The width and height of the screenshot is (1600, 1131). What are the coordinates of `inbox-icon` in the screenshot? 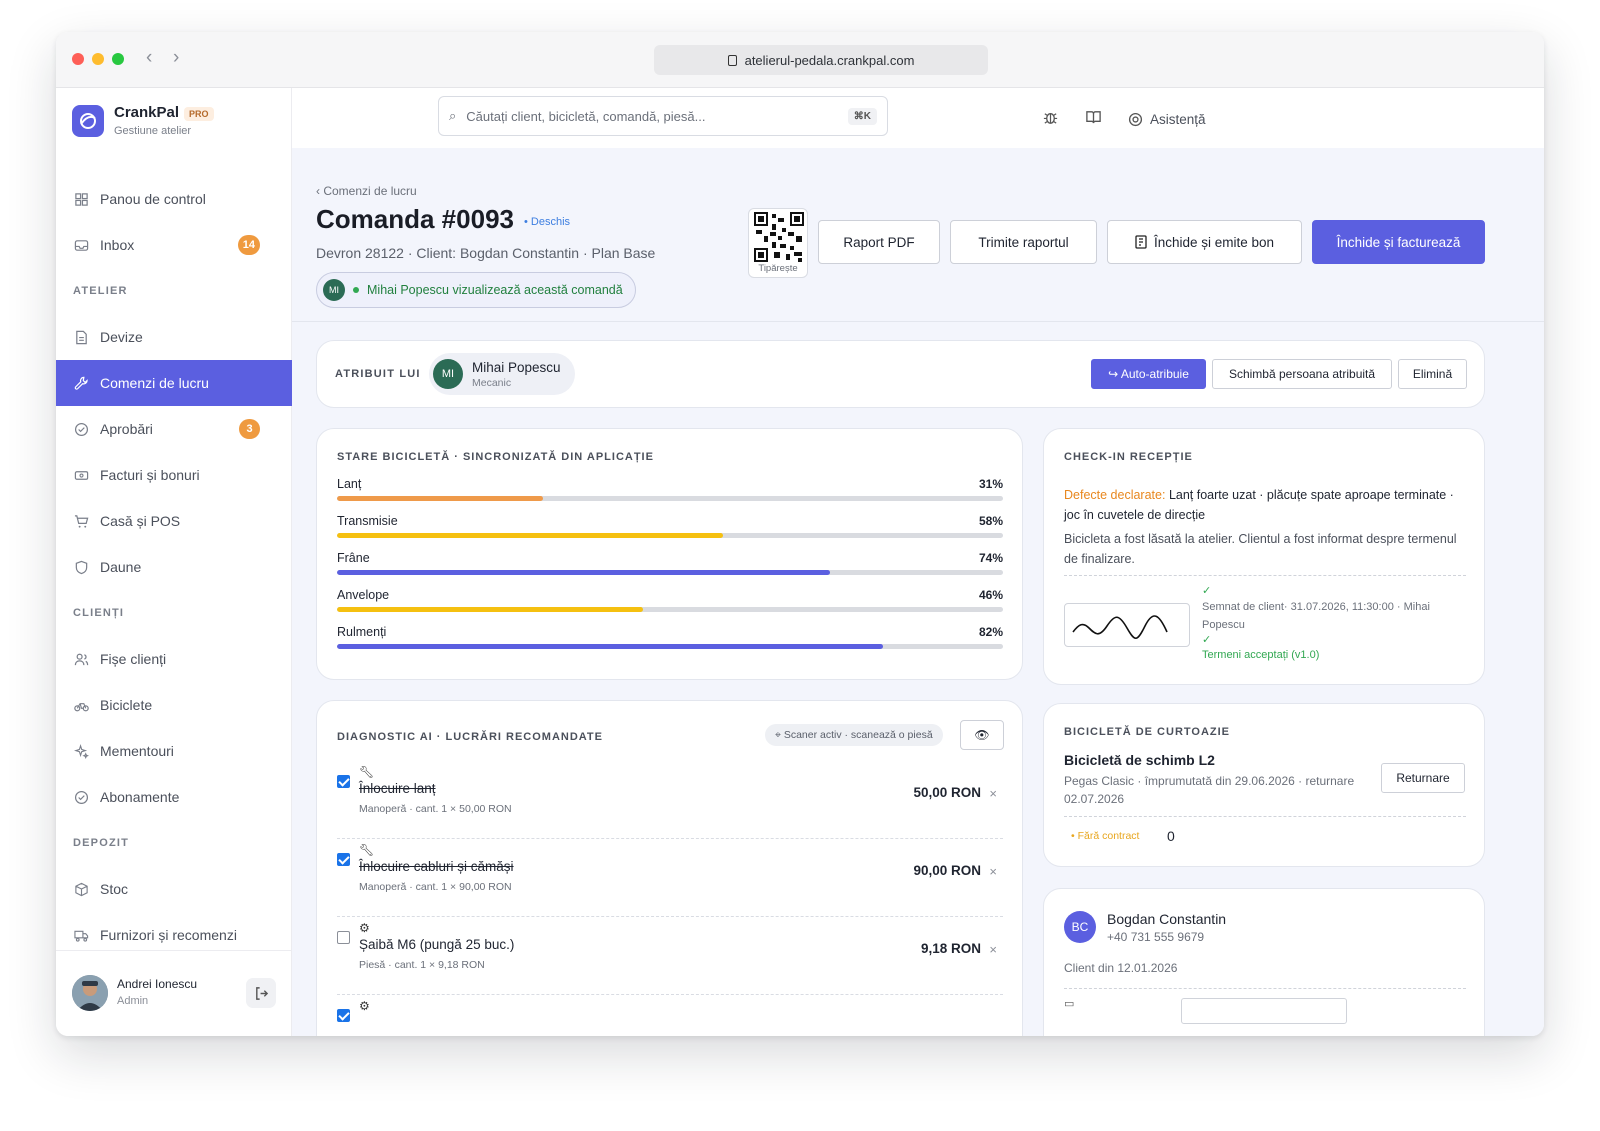 It's located at (81, 245).